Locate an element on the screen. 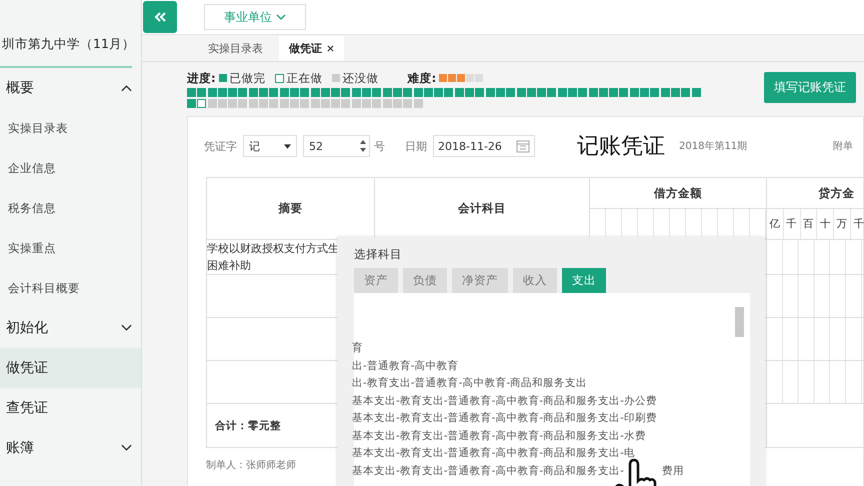 The image size is (864, 486). calendar-icon is located at coordinates (523, 146).